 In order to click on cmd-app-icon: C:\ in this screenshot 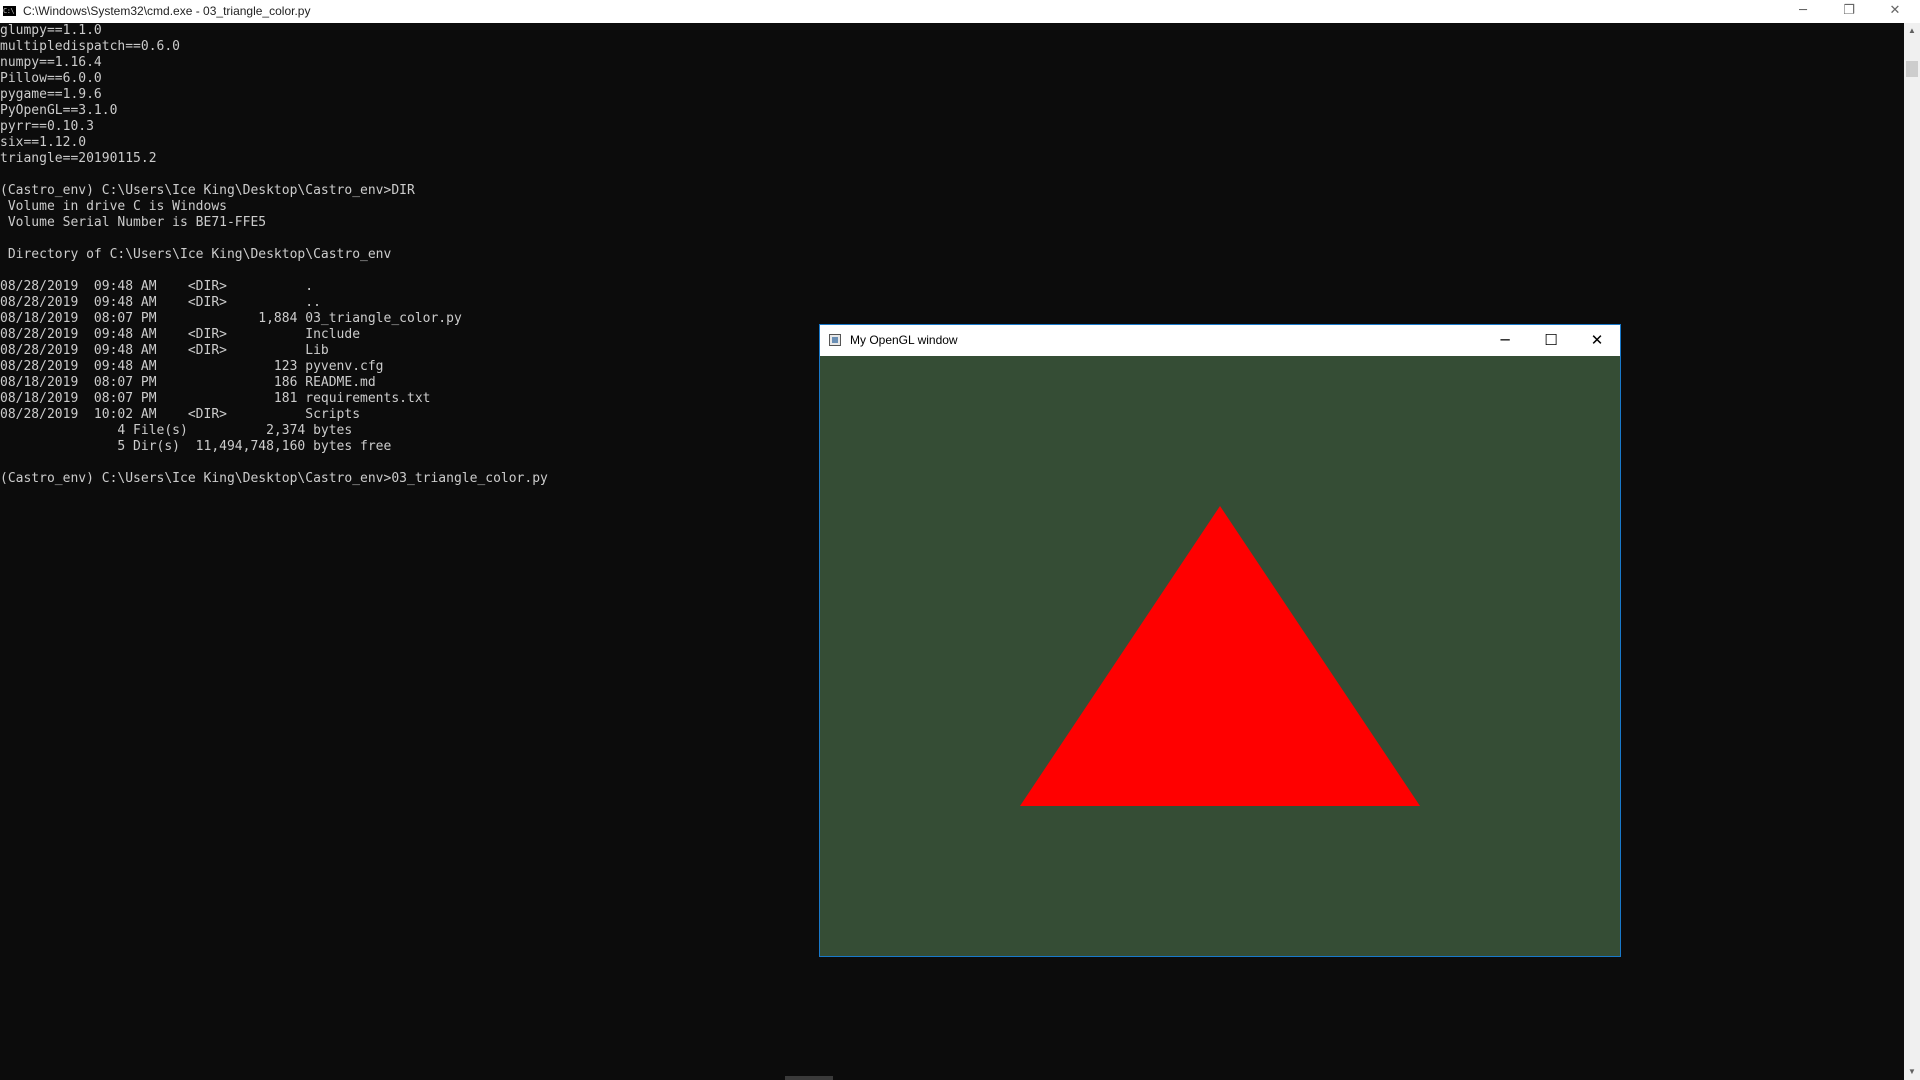, I will do `click(9, 11)`.